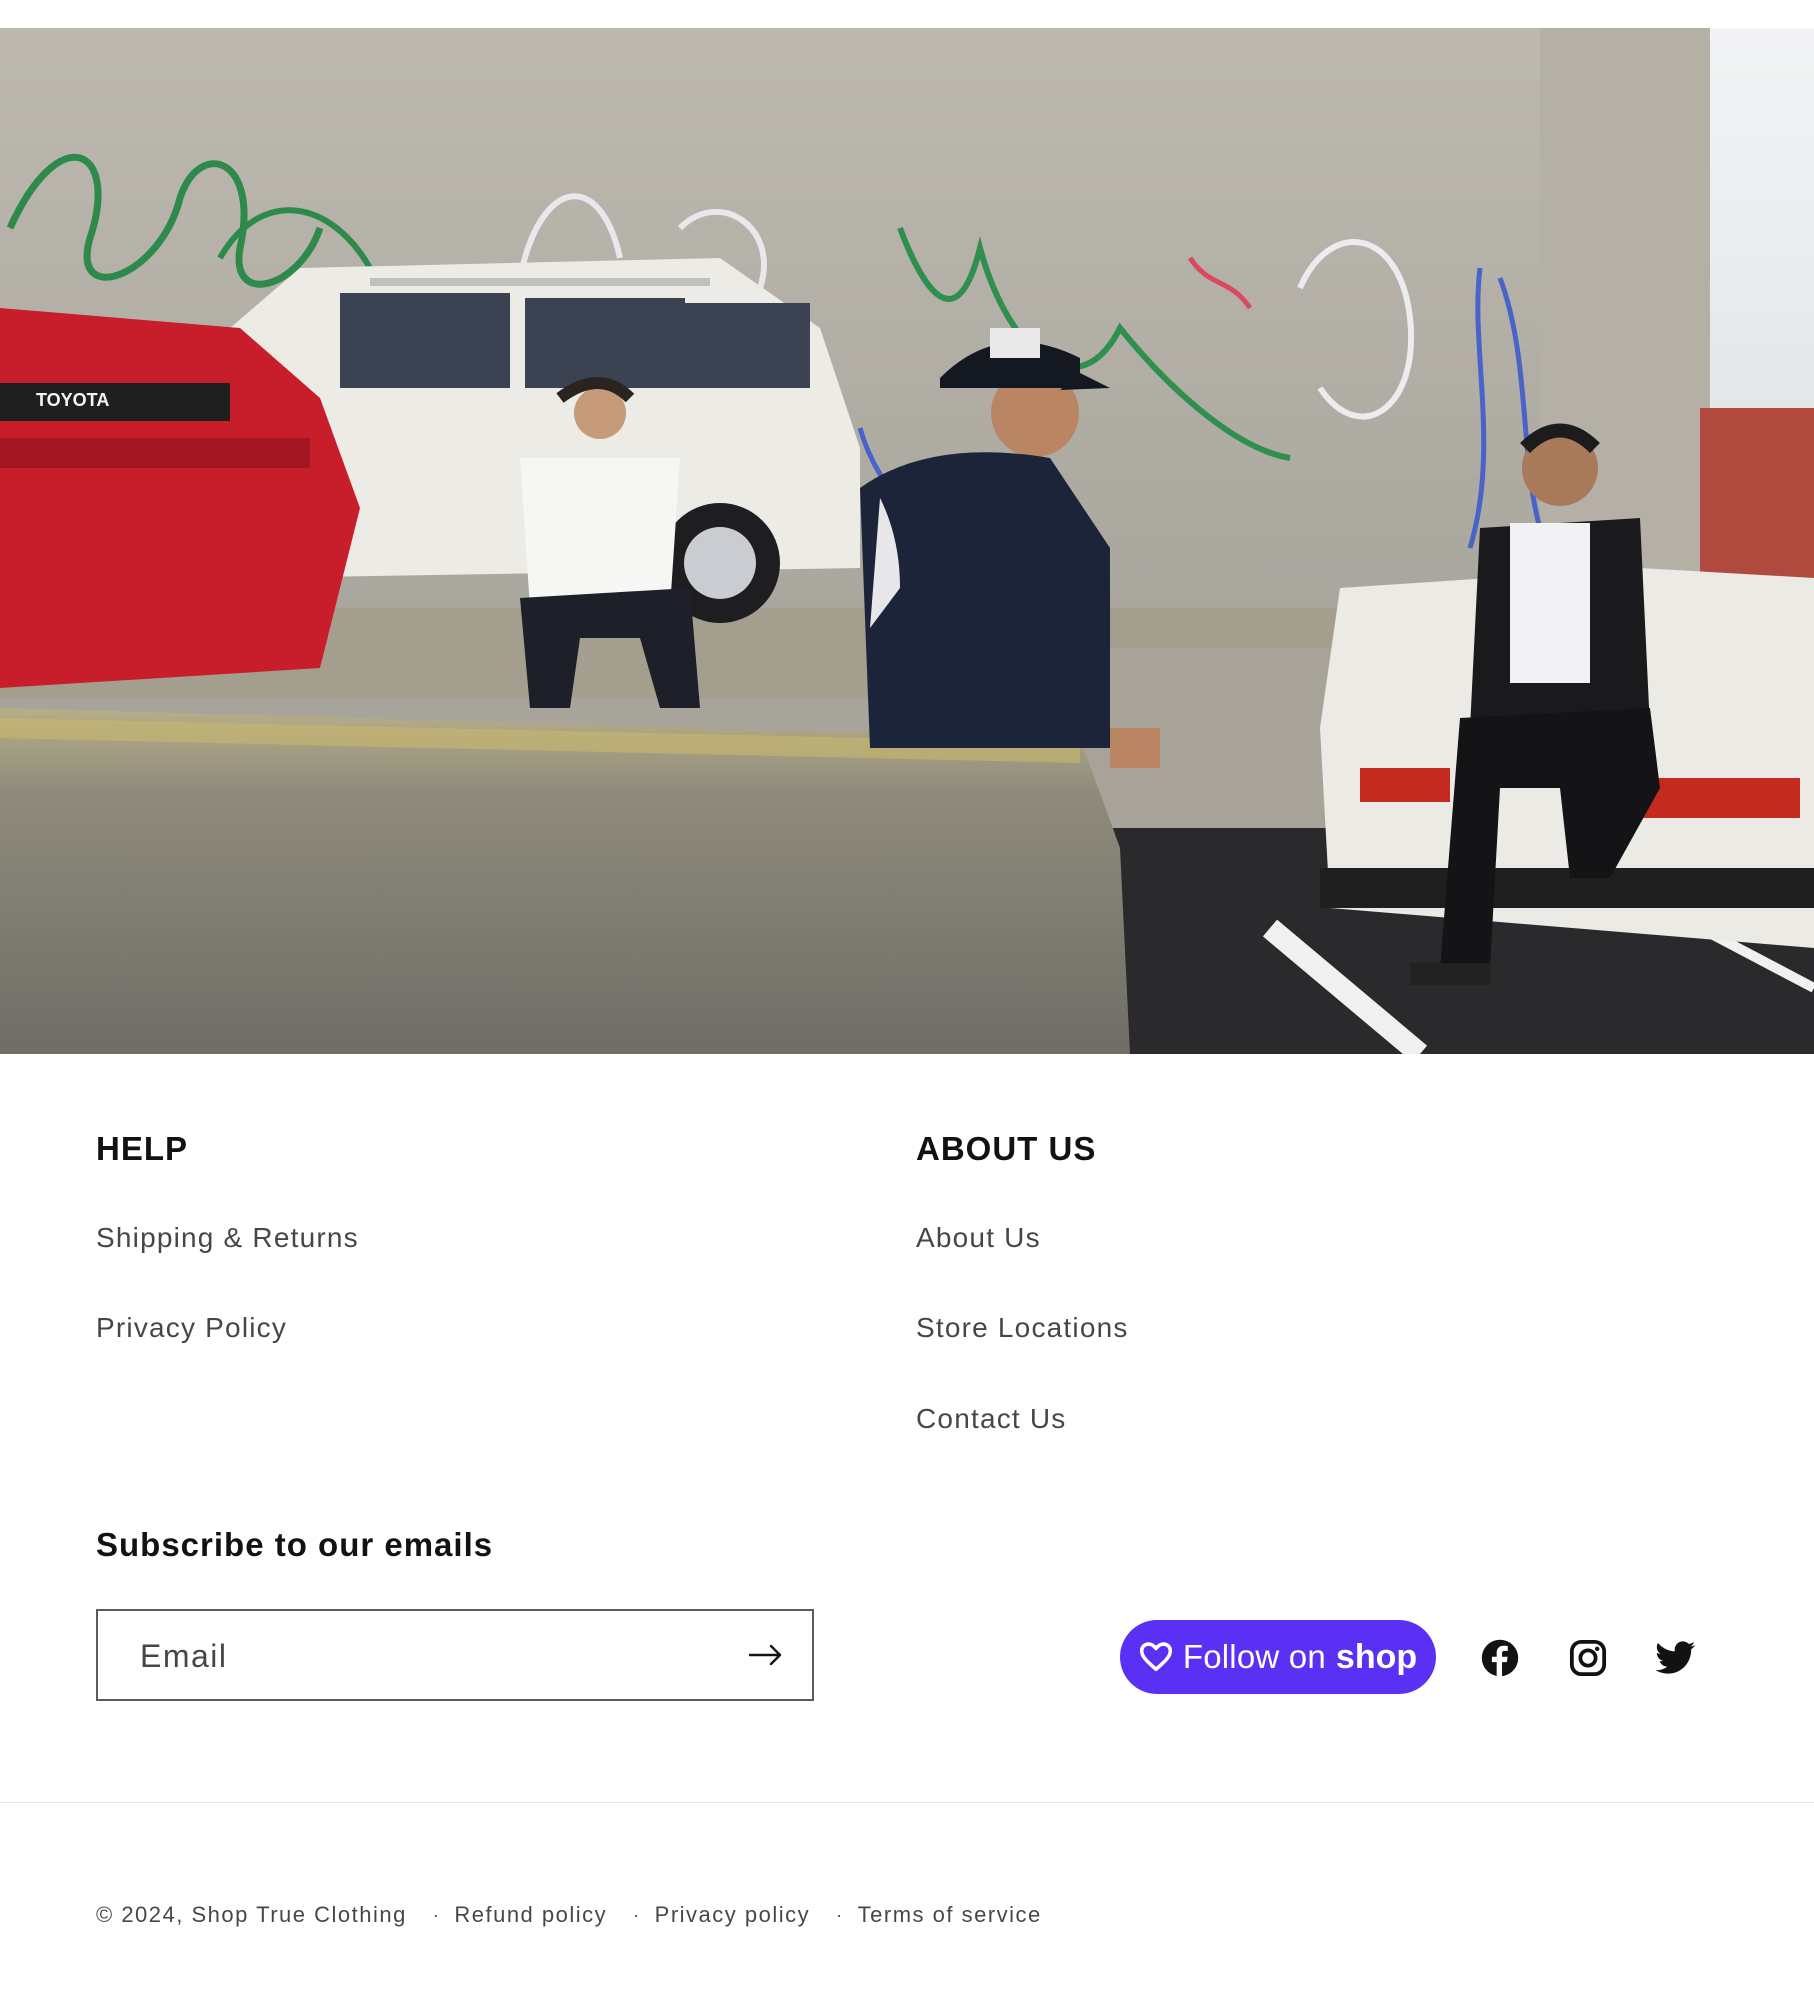 This screenshot has height=2000, width=1814. What do you see at coordinates (530, 1915) in the screenshot?
I see `refund-policy-link: Refund policy` at bounding box center [530, 1915].